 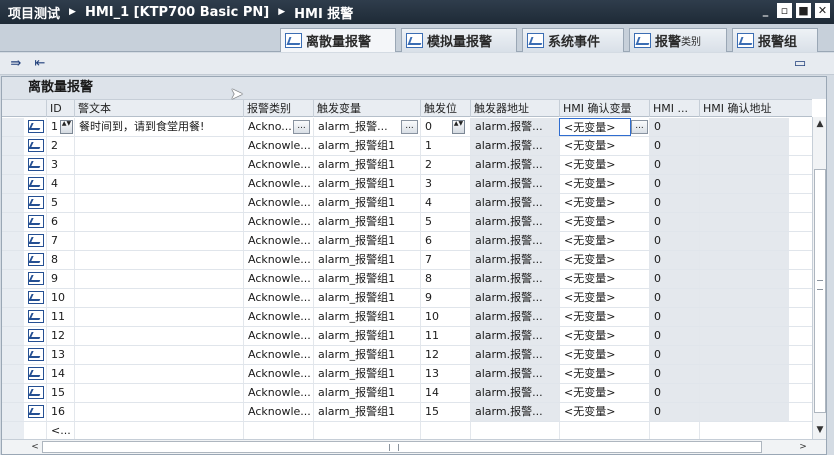 I want to click on cell-trigger-bit: 7, so click(x=445, y=260).